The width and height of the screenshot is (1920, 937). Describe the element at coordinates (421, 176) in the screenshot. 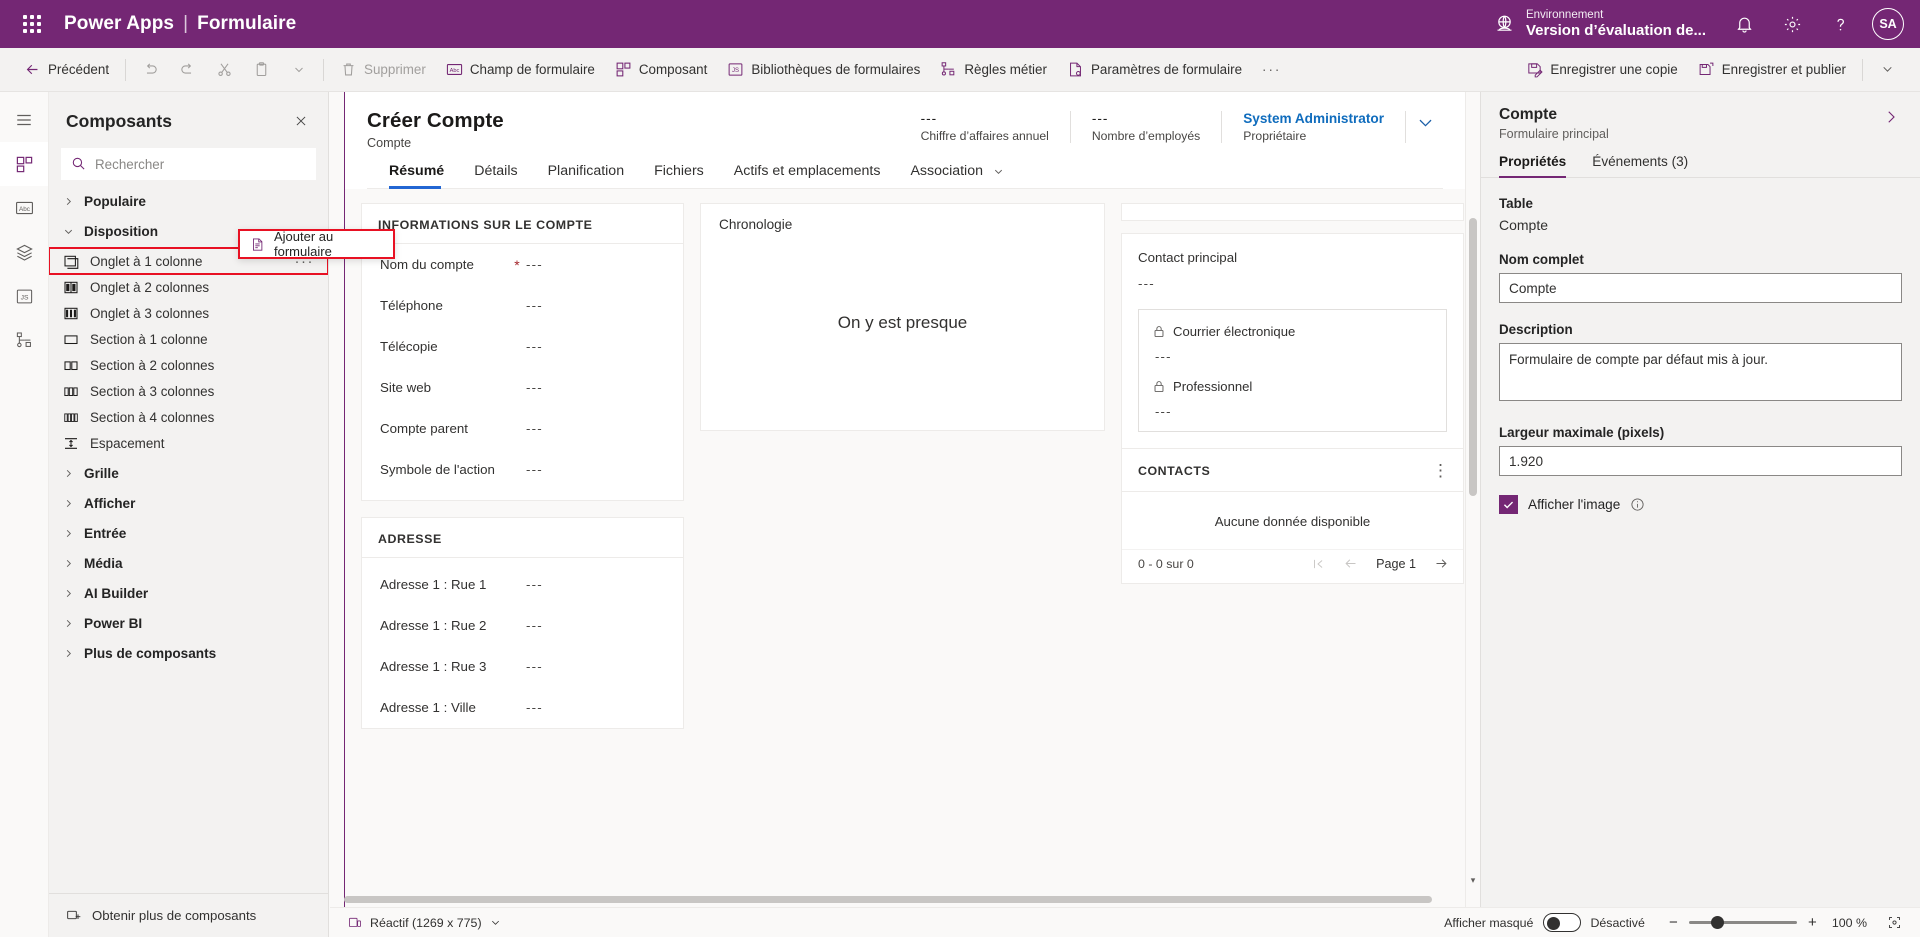

I see `tab-resume: Résumé` at that location.